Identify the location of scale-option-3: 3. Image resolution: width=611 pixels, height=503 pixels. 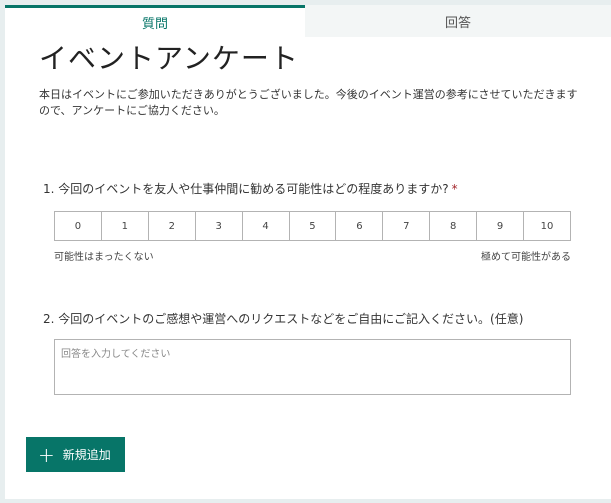
(219, 226).